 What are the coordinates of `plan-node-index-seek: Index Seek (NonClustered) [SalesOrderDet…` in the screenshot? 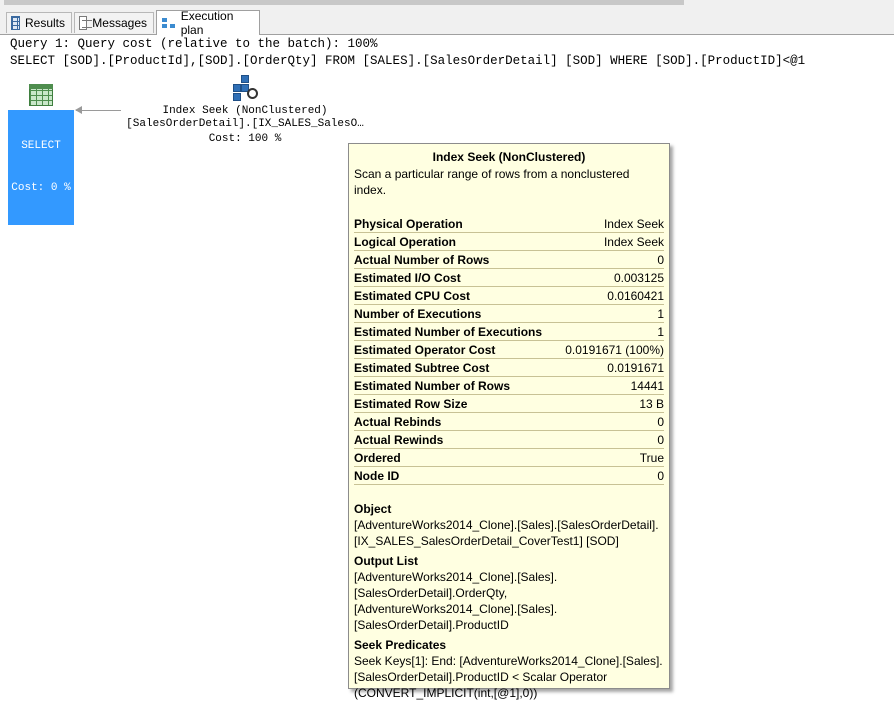 It's located at (245, 110).